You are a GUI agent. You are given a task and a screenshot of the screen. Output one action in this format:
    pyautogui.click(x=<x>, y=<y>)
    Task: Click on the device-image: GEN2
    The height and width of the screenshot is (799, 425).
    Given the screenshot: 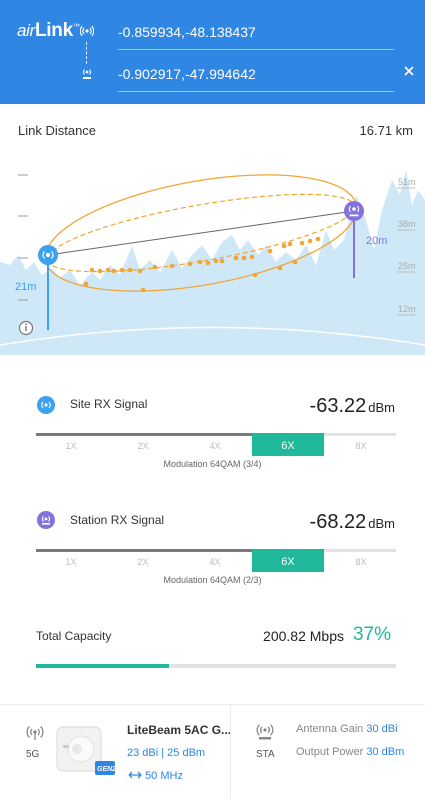 What is the action you would take?
    pyautogui.click(x=86, y=751)
    